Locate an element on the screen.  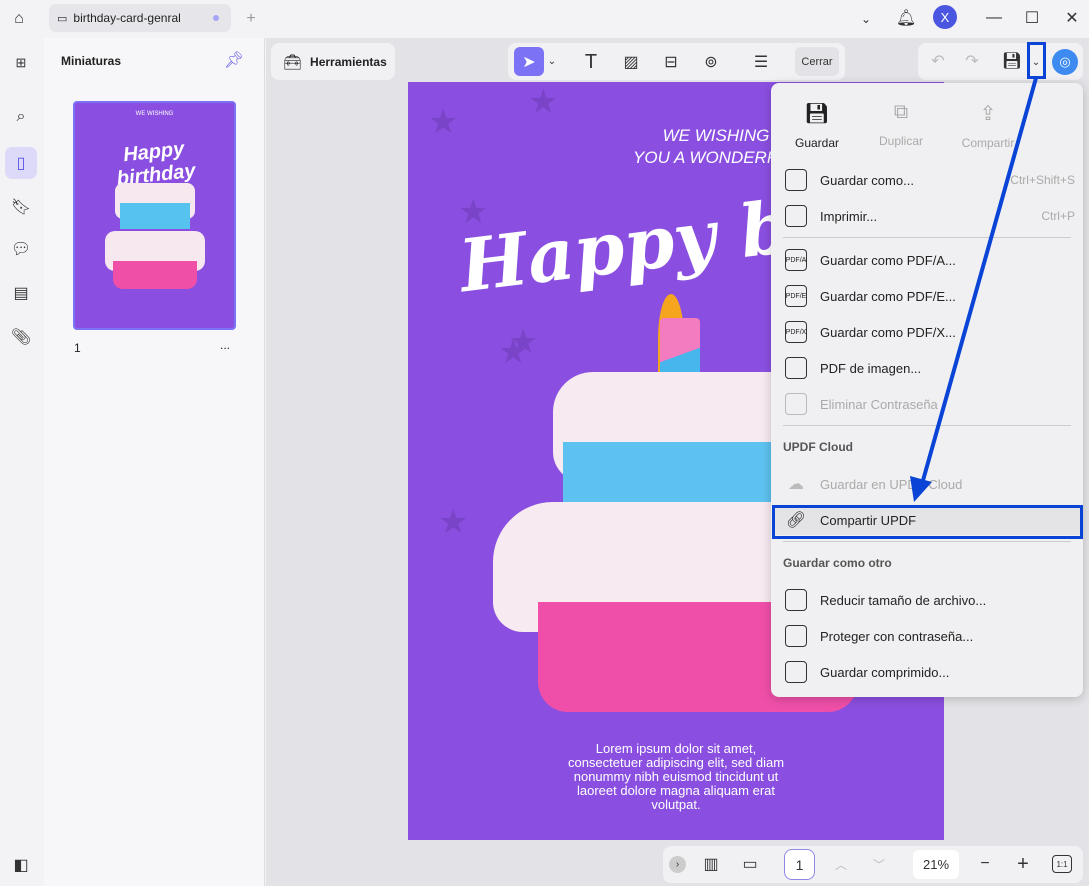
zoom-in-button: + is located at coordinates (1023, 864).